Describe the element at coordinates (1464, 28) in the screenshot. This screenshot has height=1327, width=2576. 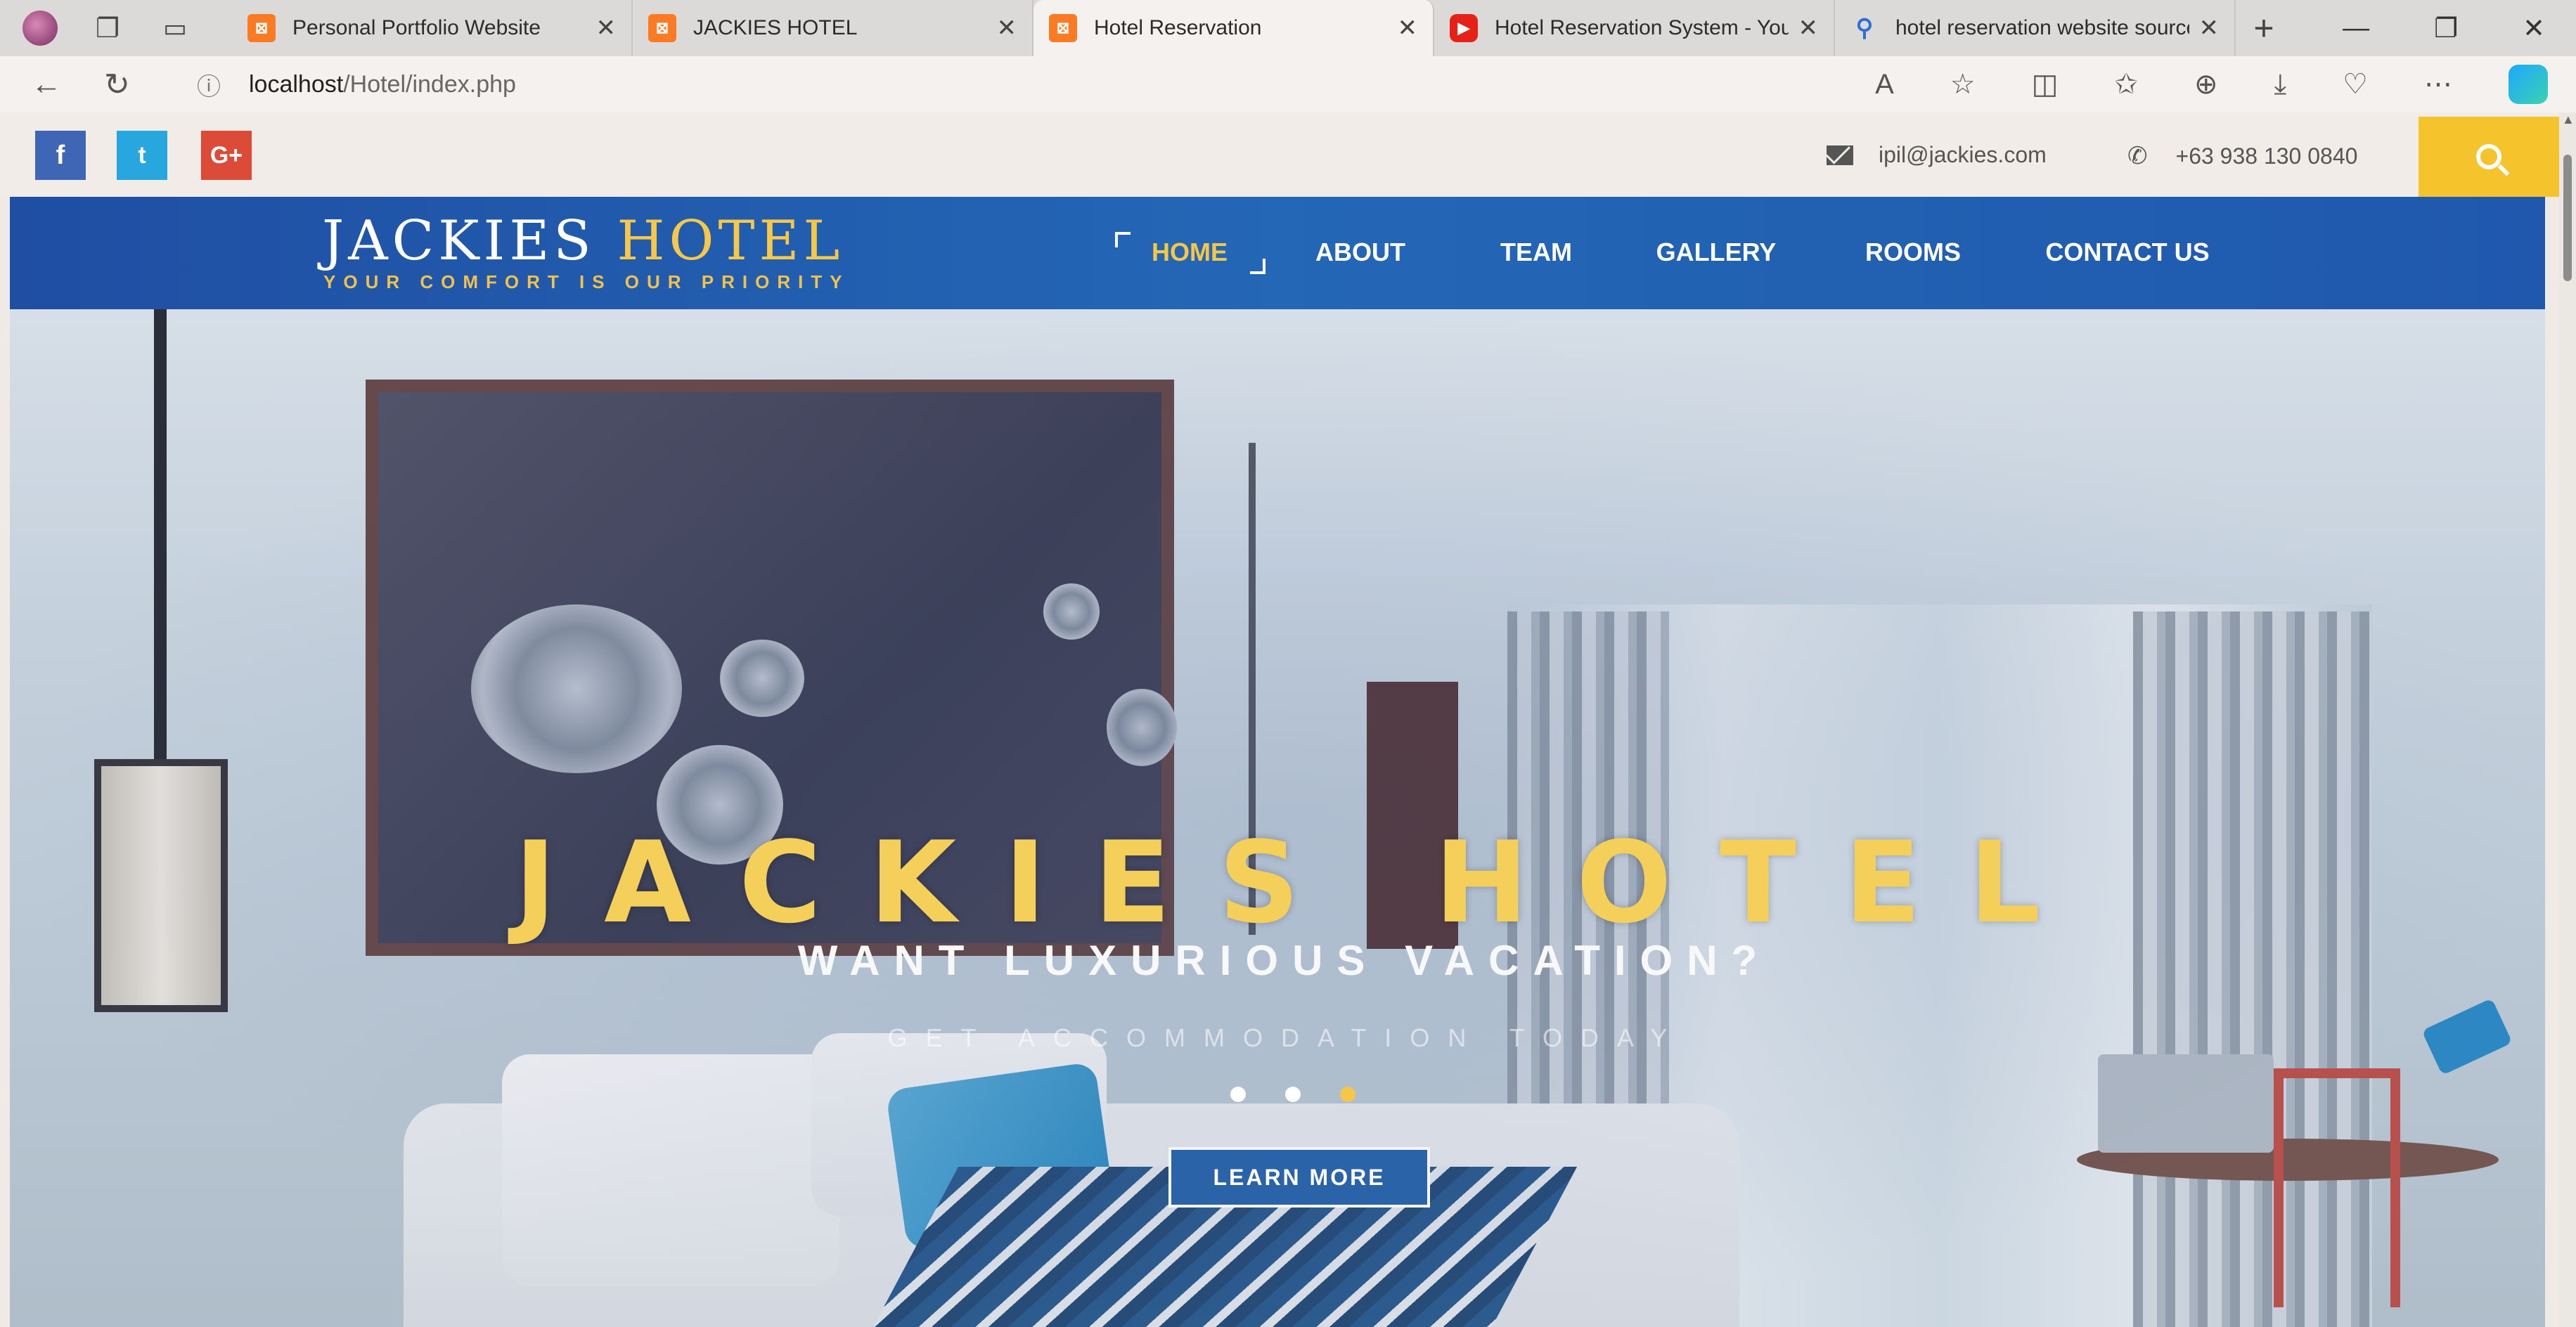
I see `youtube-icon: ▶` at that location.